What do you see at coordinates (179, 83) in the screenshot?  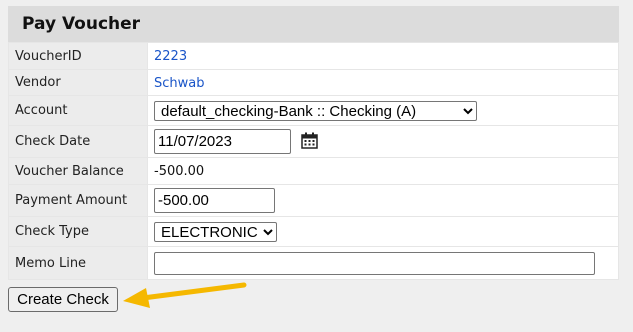 I see `vendor-link: Schwab` at bounding box center [179, 83].